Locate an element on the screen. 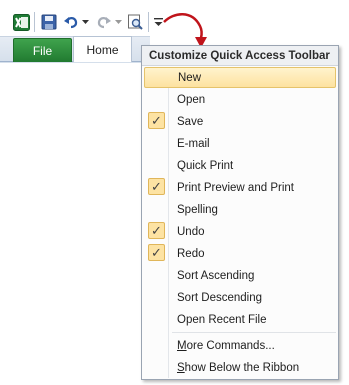 This screenshot has width=349, height=385. menu-item-label: Show Below the Ribbon is located at coordinates (238, 367).